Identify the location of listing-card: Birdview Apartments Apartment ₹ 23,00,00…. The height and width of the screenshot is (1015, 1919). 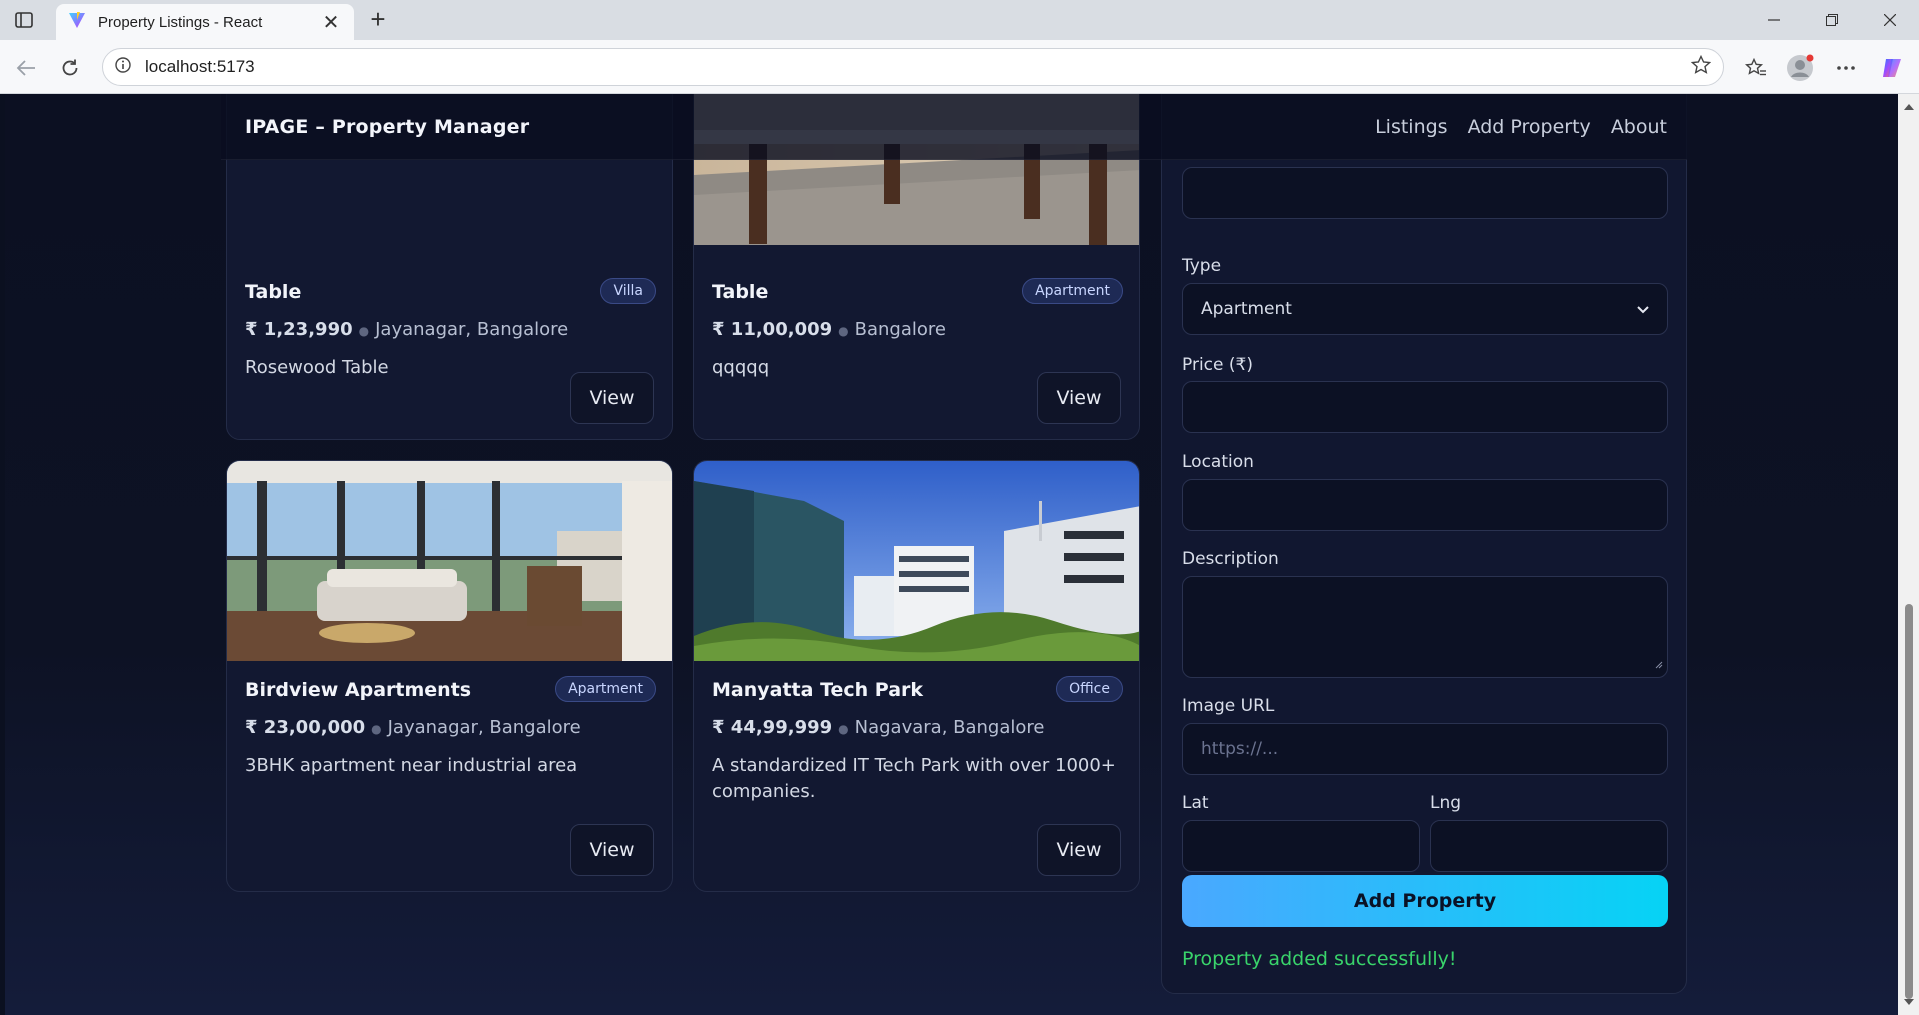
(449, 676).